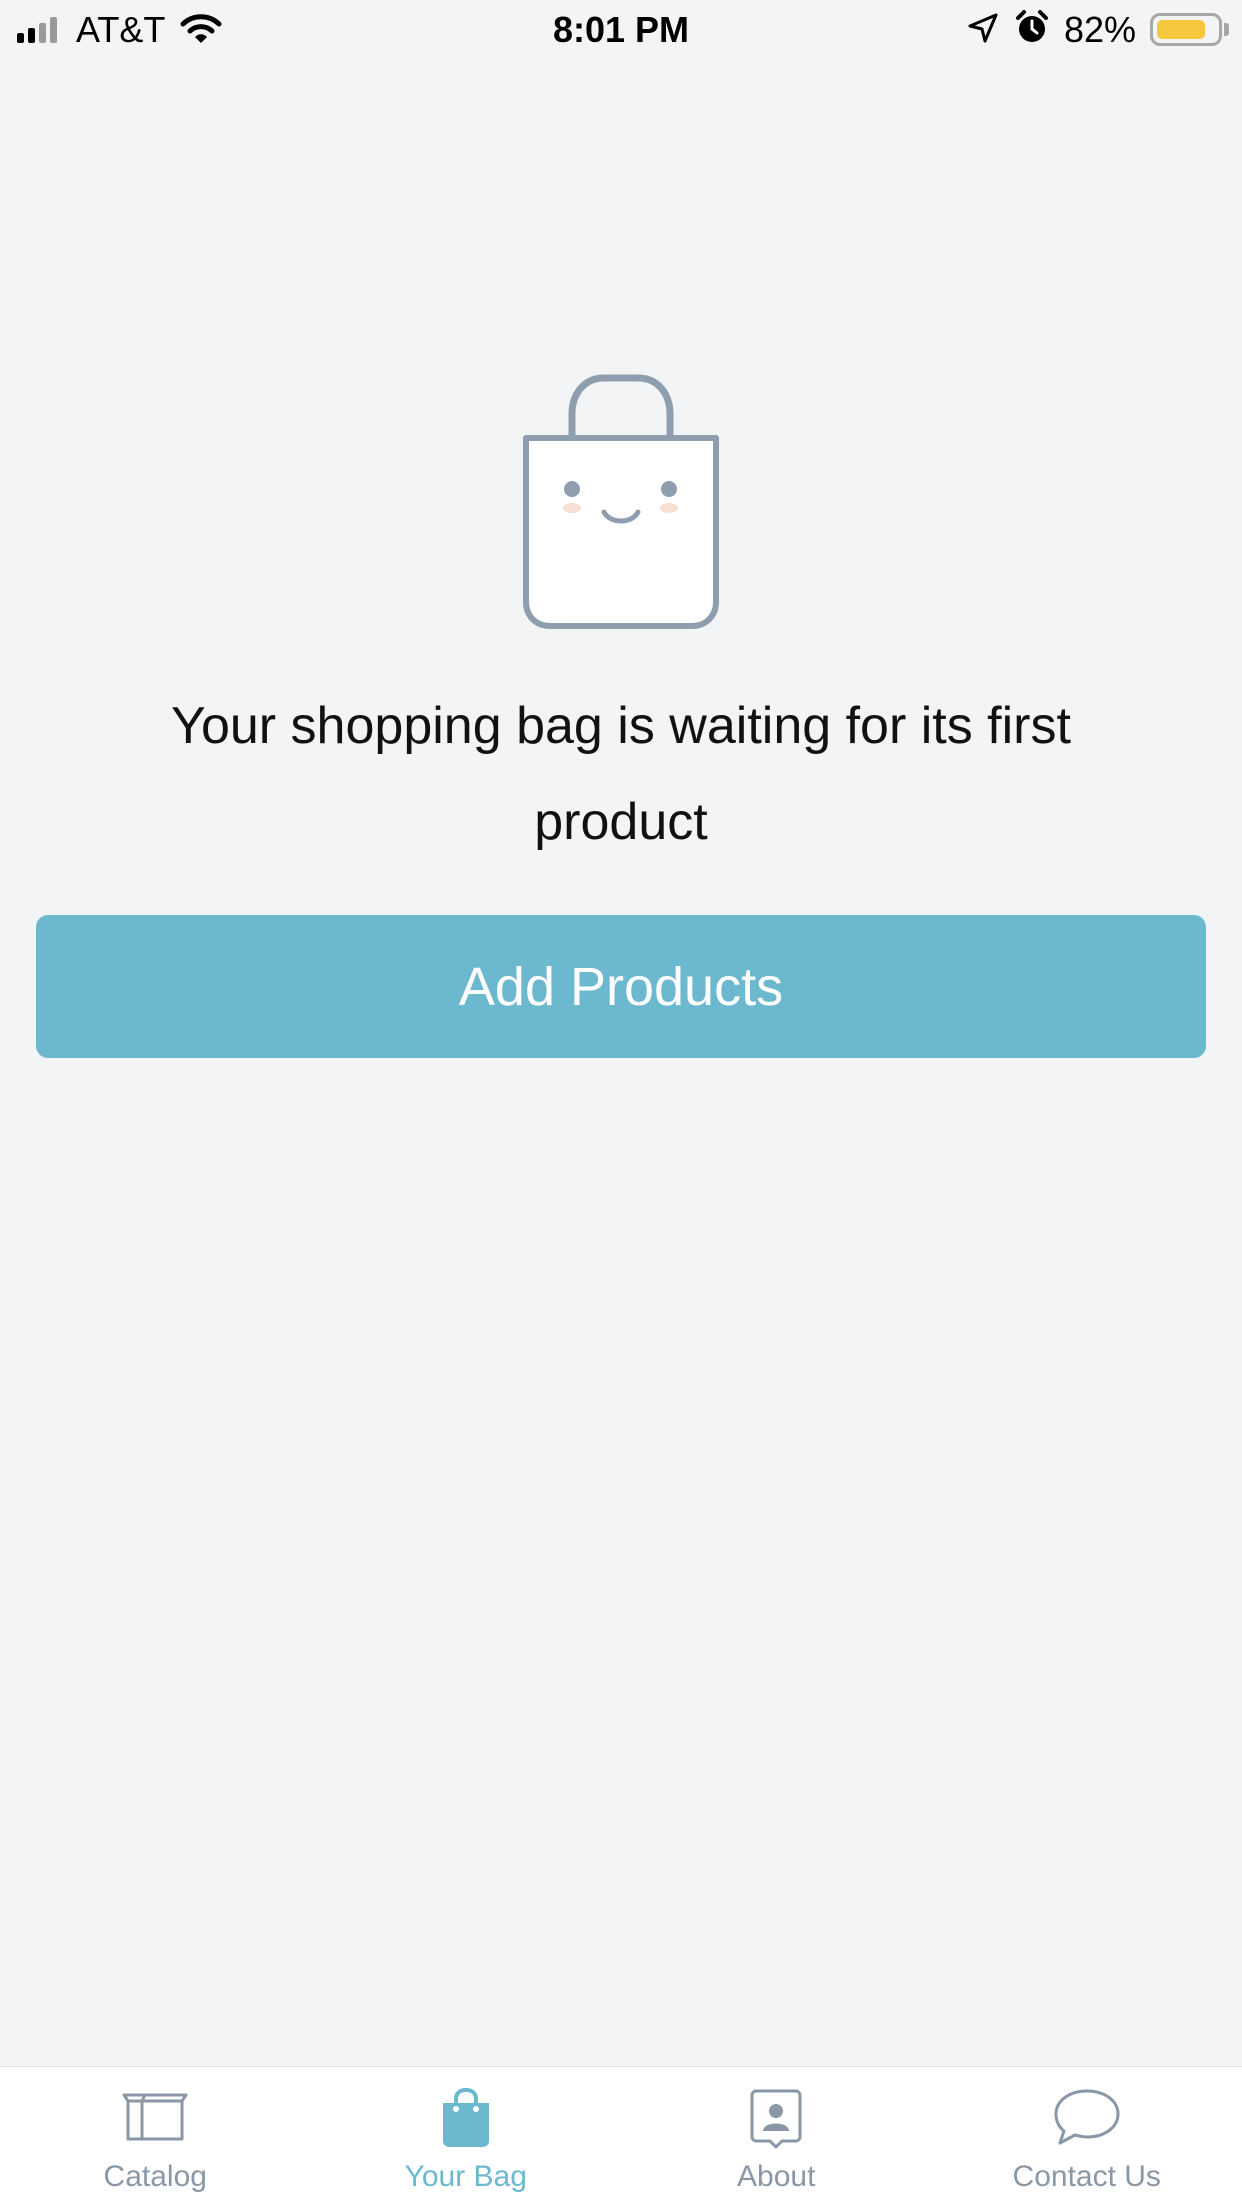  Describe the element at coordinates (1181, 29) in the screenshot. I see `battery-fill` at that location.